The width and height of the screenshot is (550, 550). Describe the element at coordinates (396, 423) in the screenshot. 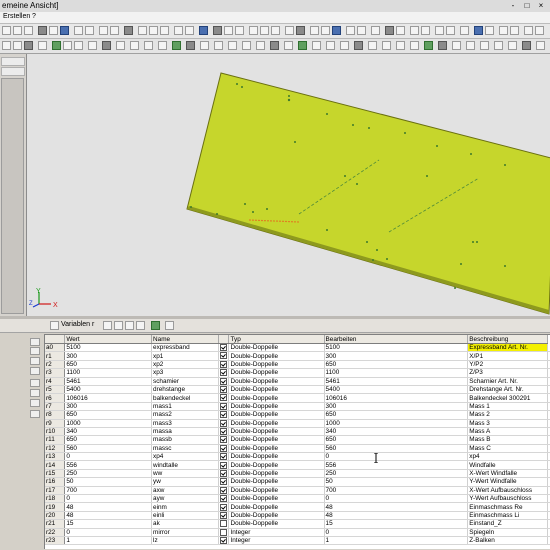

I see `cell-bearb: 1000` at that location.